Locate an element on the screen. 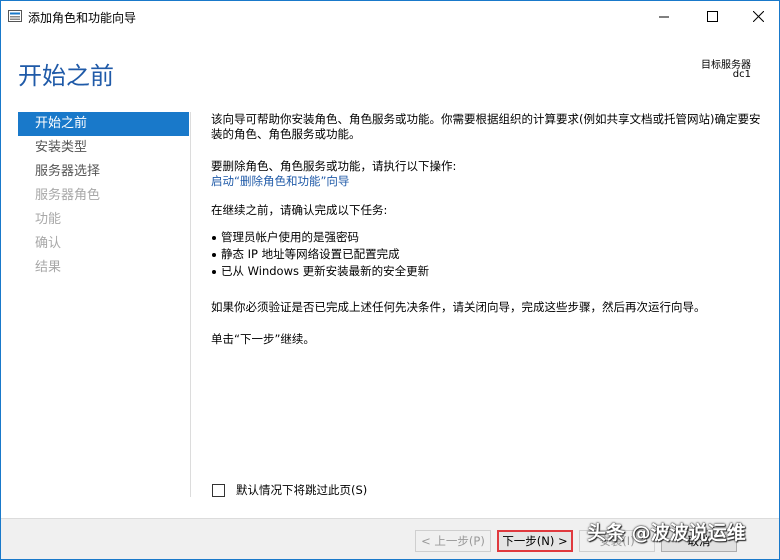 Image resolution: width=780 pixels, height=560 pixels. page-title: 开始之前 is located at coordinates (66, 76).